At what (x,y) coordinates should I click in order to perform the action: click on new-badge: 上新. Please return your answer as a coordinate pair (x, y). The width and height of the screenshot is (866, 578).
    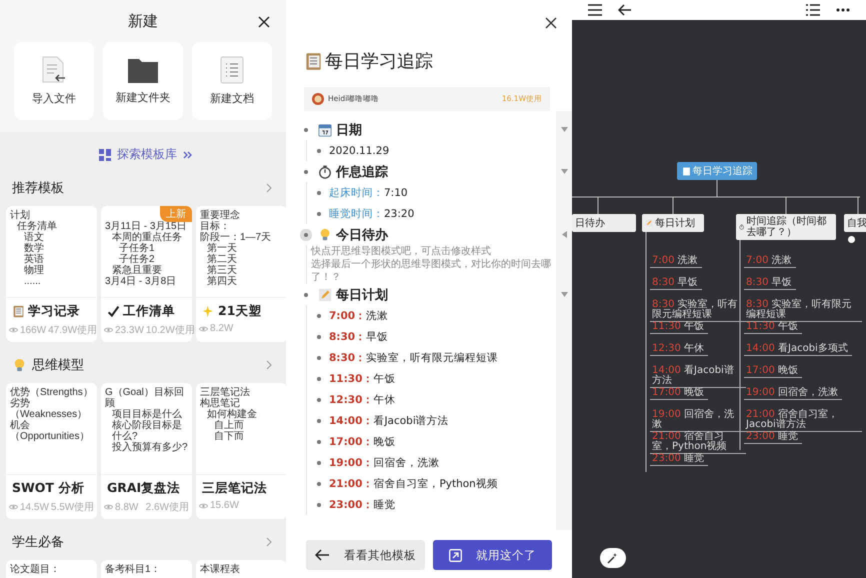
    Looking at the image, I should click on (176, 214).